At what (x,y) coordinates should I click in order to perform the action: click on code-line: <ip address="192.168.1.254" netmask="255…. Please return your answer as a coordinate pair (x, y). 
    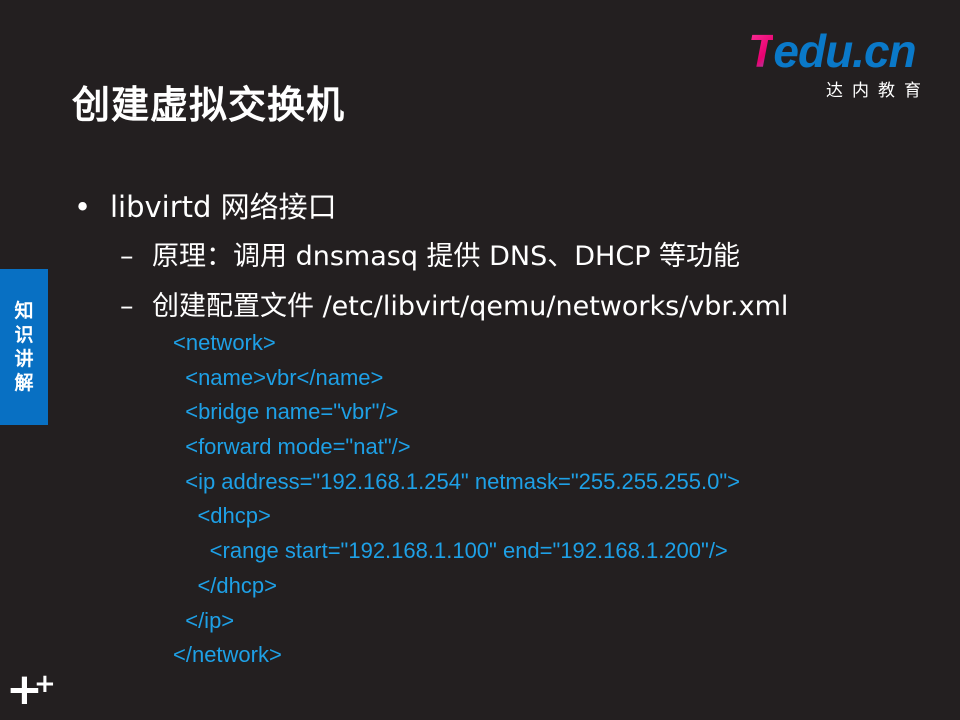
    Looking at the image, I should click on (456, 481).